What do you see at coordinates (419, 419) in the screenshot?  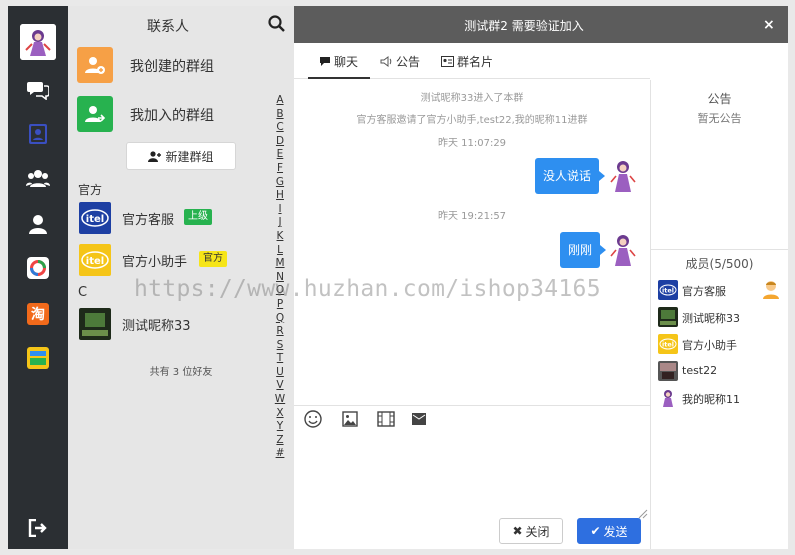 I see `envelope-icon` at bounding box center [419, 419].